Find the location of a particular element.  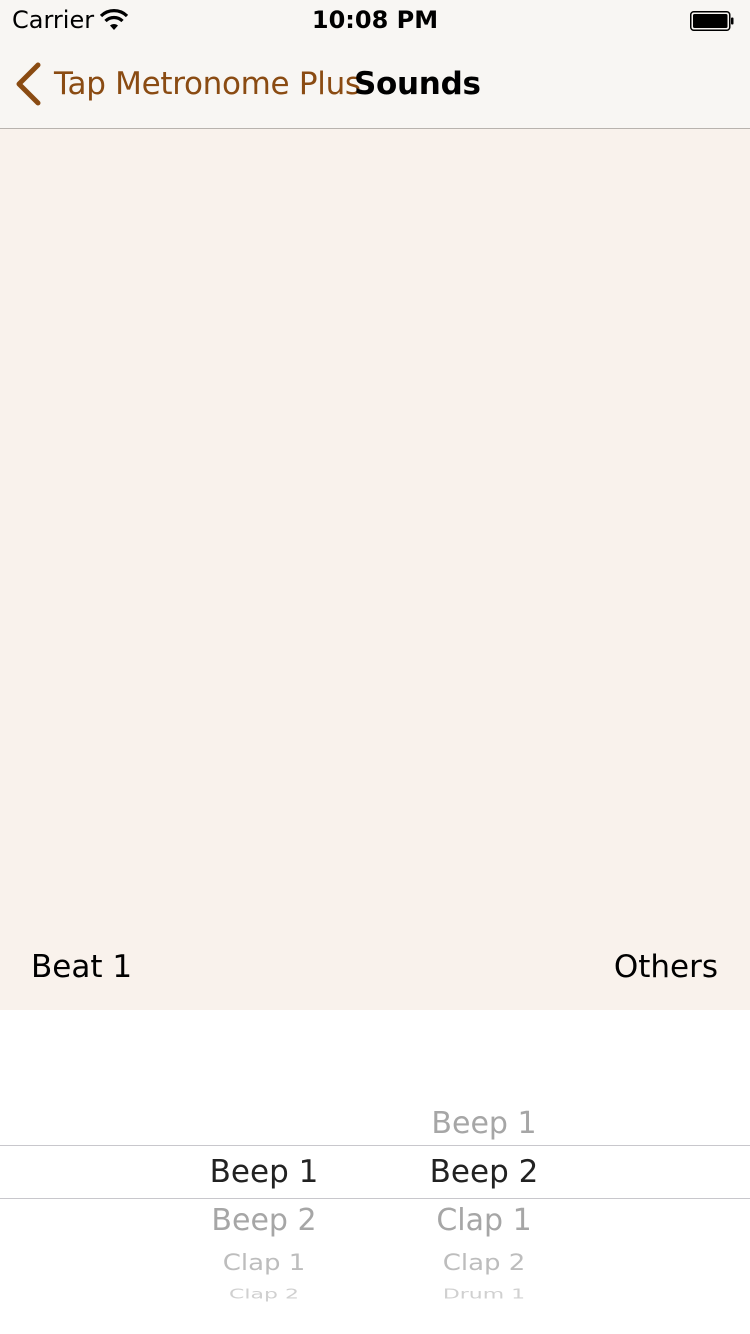

status-bar: Carrier 10:08 PM is located at coordinates (375, 20).